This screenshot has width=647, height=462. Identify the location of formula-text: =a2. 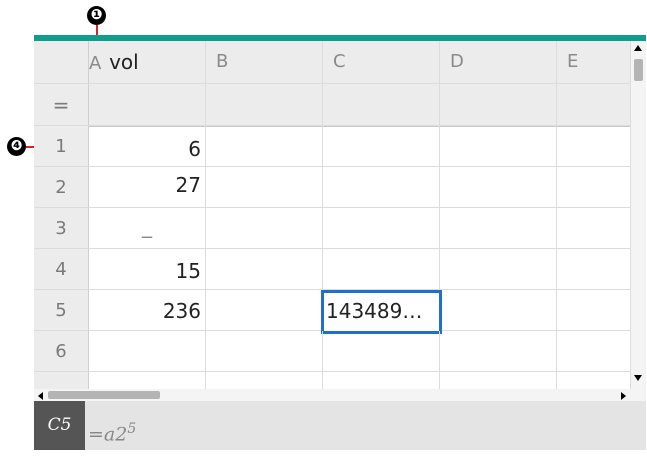
(108, 434).